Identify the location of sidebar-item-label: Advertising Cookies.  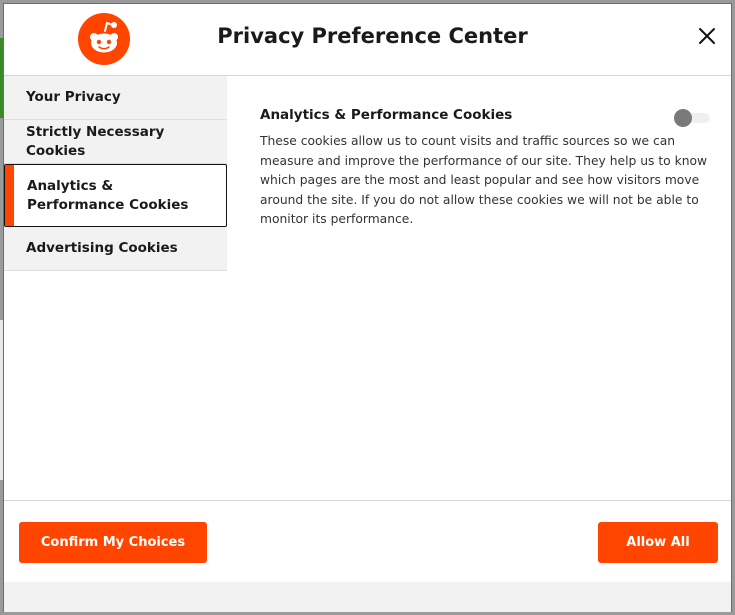
(102, 248).